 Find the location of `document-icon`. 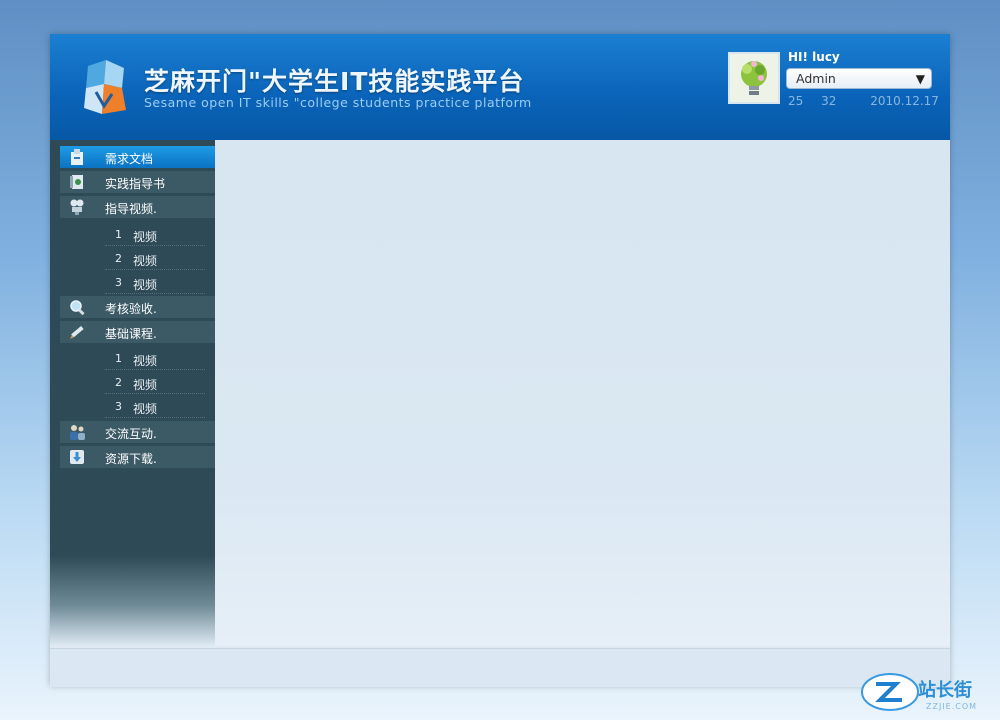

document-icon is located at coordinates (77, 157).